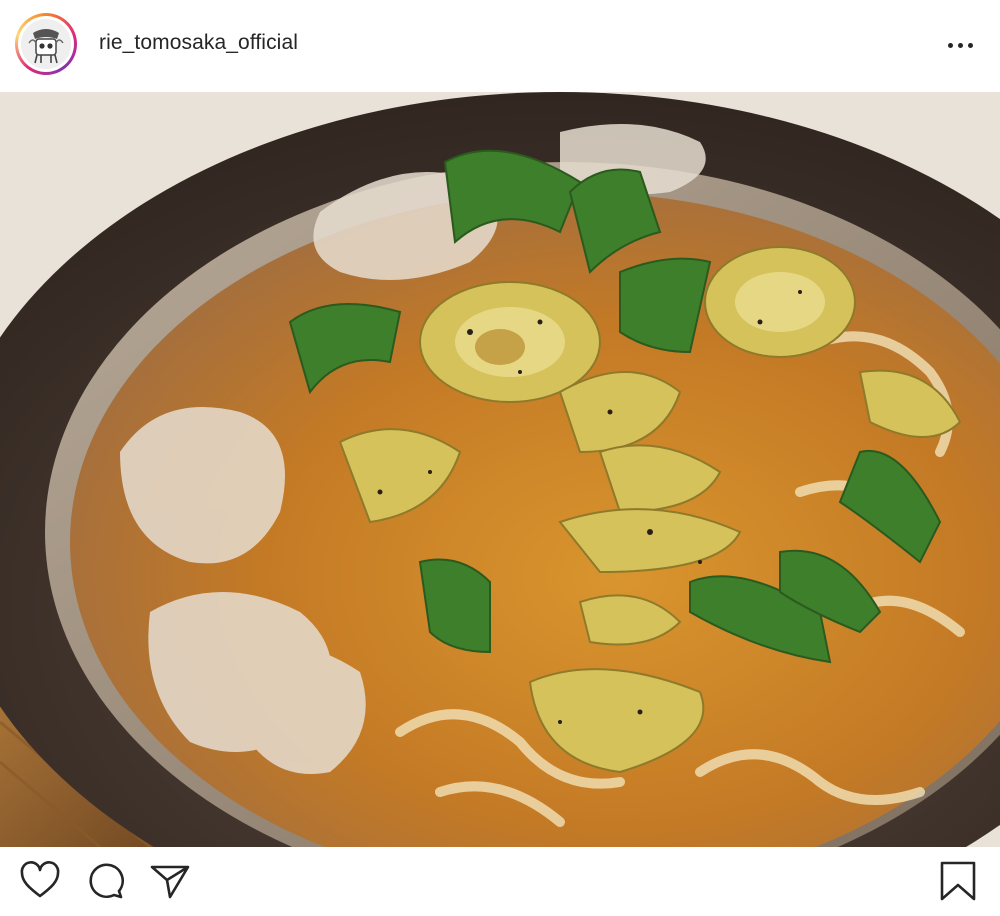 This screenshot has height=916, width=1000. I want to click on heart-icon, so click(40, 881).